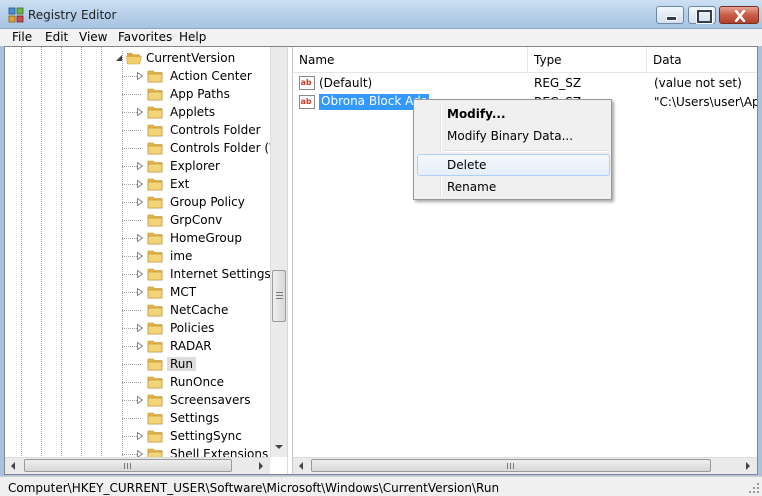  Describe the element at coordinates (138, 382) in the screenshot. I see `tree-node: RunOnce` at that location.